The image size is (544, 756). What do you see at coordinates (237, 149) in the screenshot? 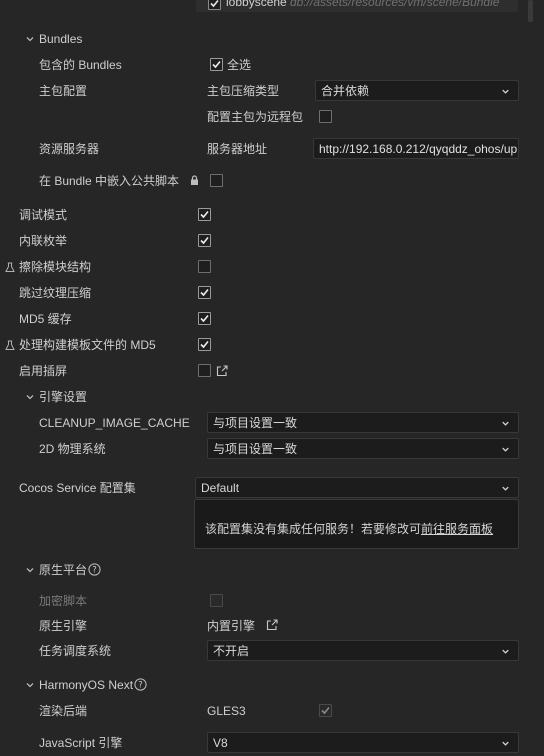
I see `server-address-label: 服务器地址` at bounding box center [237, 149].